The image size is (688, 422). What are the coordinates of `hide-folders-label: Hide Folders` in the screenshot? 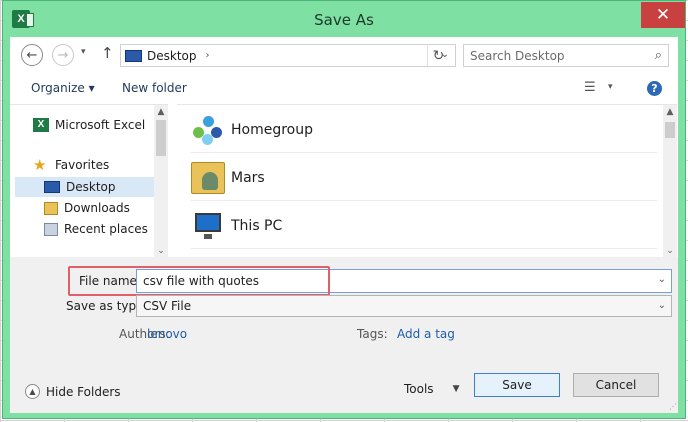 It's located at (83, 391).